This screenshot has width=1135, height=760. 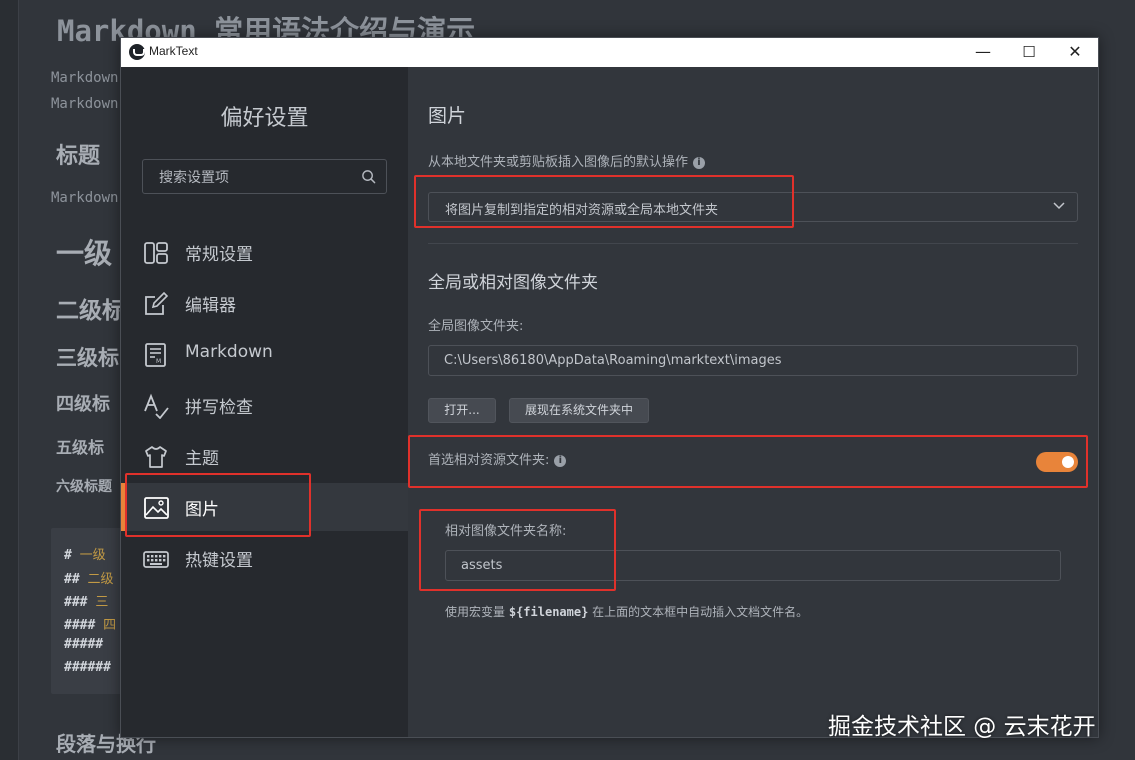 I want to click on sidebar-item-label: 拼写检查, so click(x=219, y=408).